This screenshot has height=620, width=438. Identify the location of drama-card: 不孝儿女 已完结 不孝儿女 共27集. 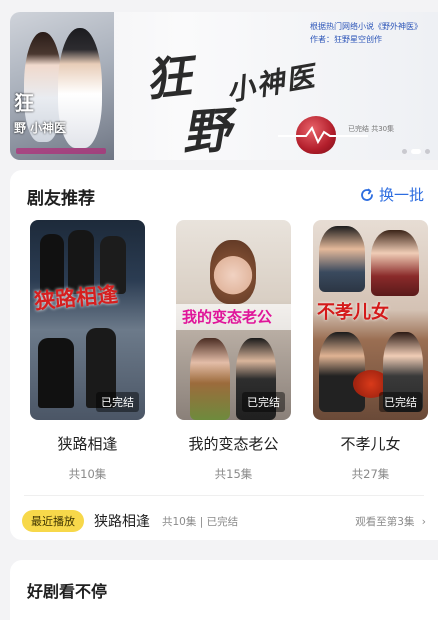
(370, 351).